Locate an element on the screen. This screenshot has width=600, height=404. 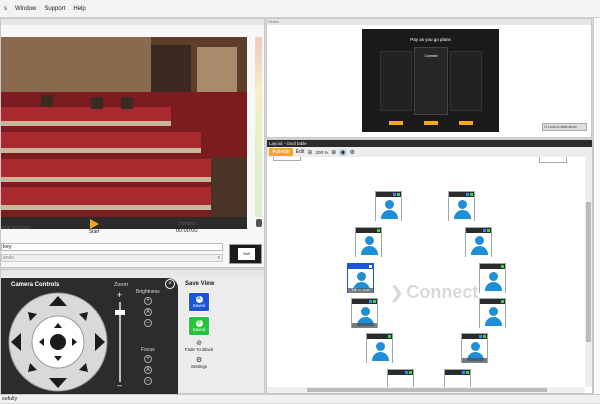
panel-header is located at coordinates (132, 22).